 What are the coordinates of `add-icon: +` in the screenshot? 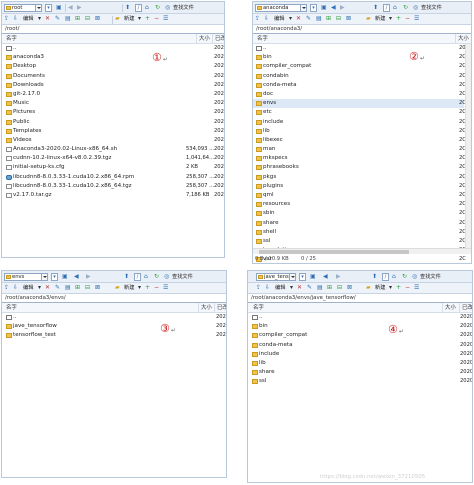 It's located at (147, 288).